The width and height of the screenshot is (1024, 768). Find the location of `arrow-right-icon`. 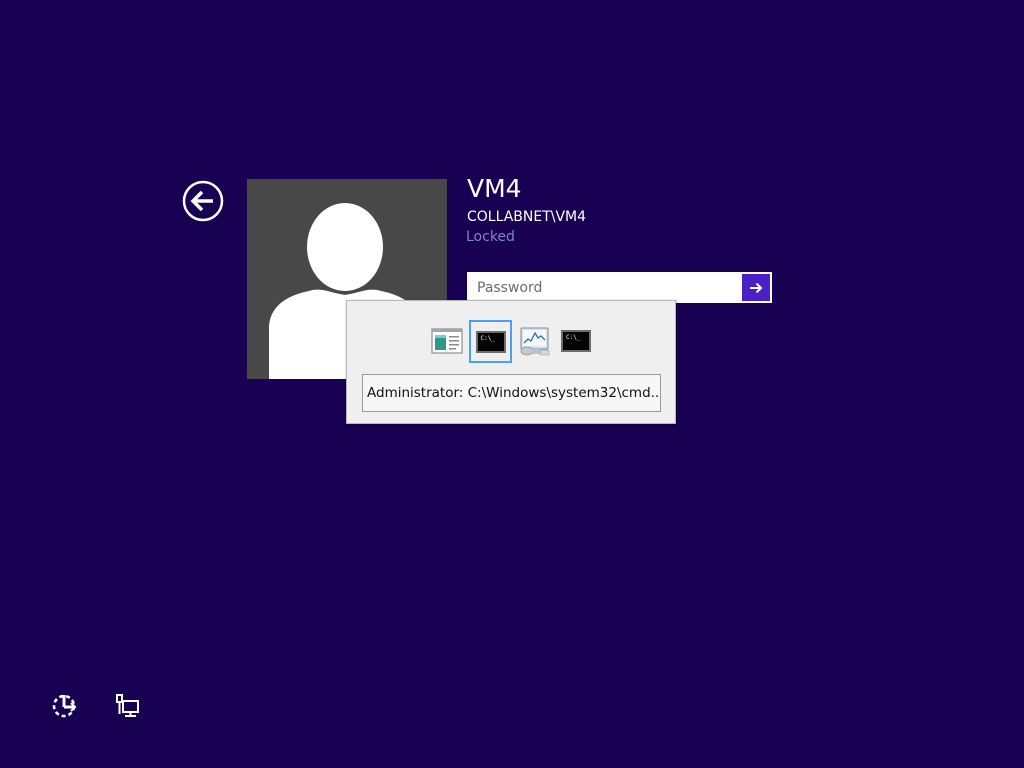

arrow-right-icon is located at coordinates (756, 287).